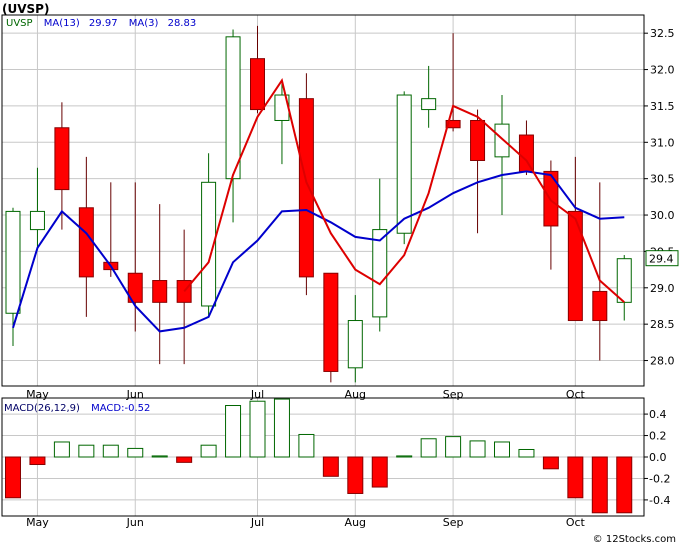 Image resolution: width=680 pixels, height=550 pixels. Describe the element at coordinates (658, 457) in the screenshot. I see `macd-tick-label: 0.0` at that location.